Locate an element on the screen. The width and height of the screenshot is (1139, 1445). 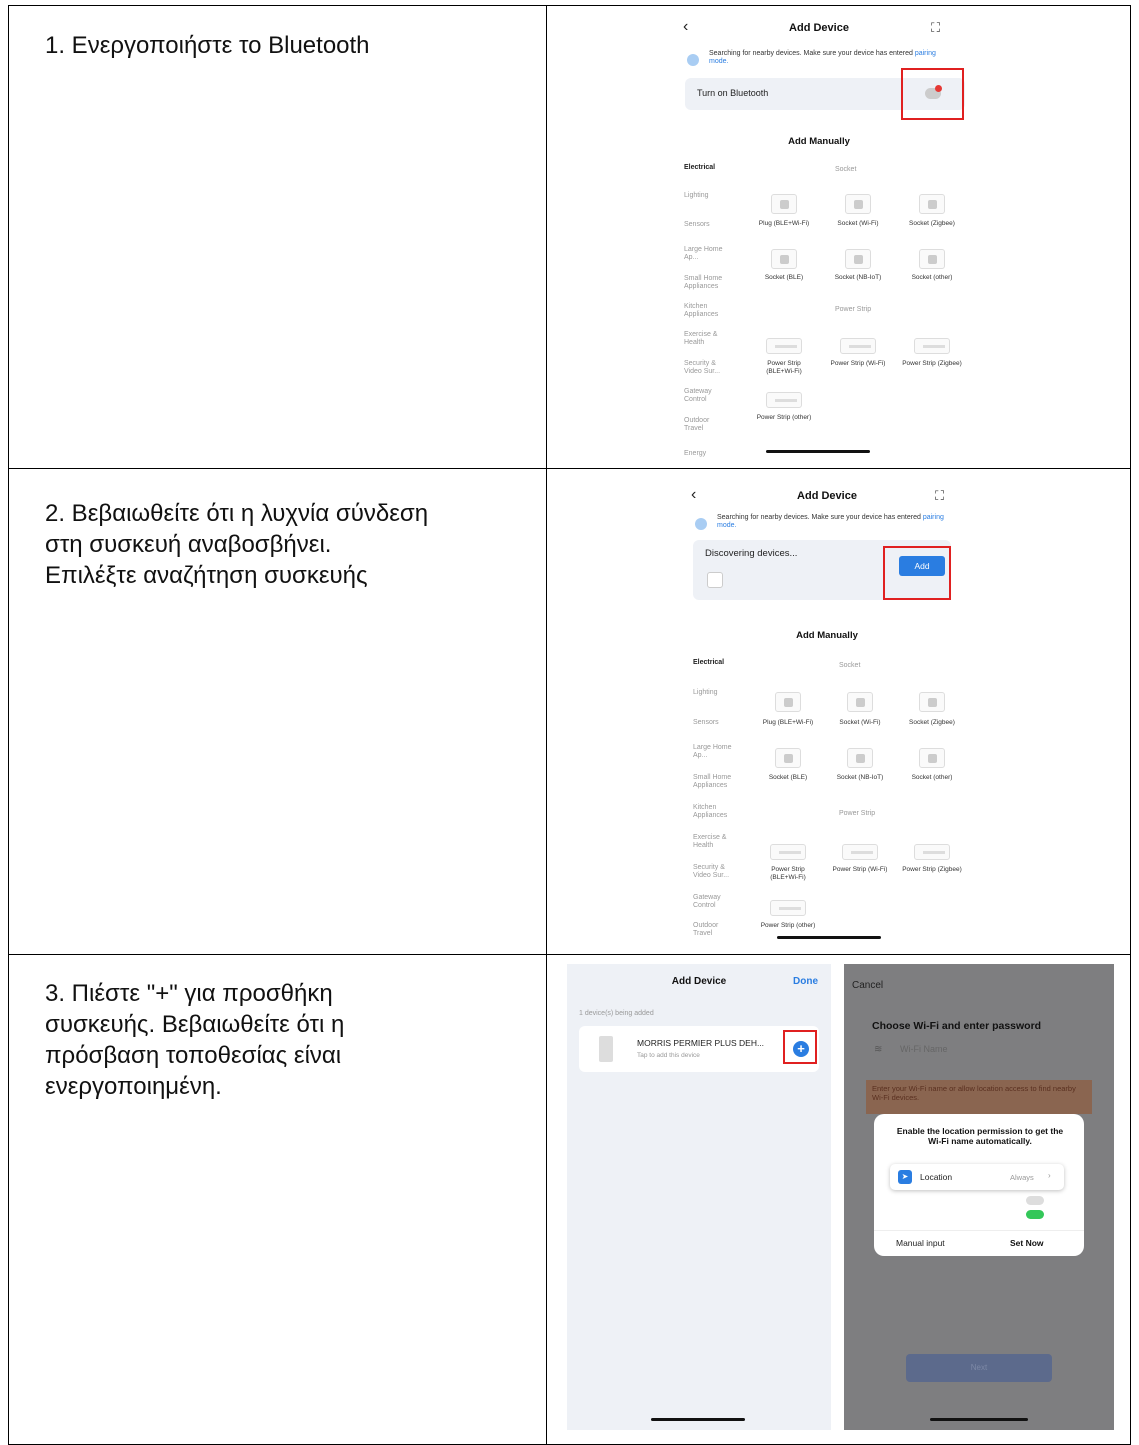
item-label: Socket (NB-IoT) is located at coordinates (860, 777).